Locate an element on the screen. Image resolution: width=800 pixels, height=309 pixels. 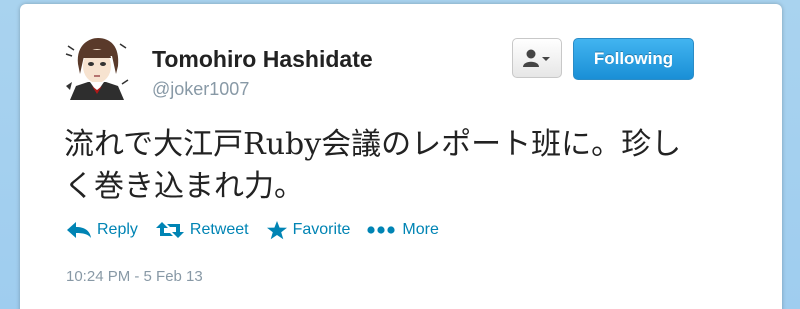
user-actions-dropdown-button is located at coordinates (537, 58).